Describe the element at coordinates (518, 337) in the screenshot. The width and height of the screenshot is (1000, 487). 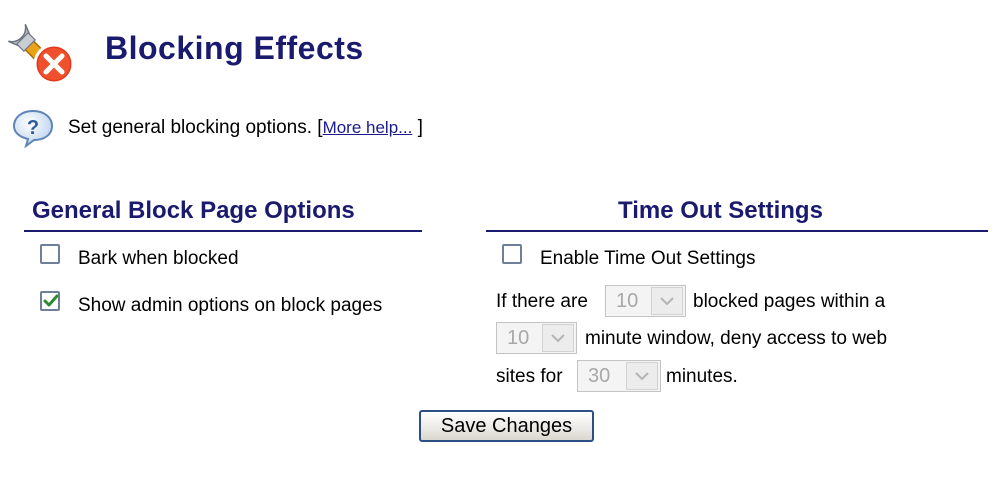
I see `minute-window-value: 10` at that location.